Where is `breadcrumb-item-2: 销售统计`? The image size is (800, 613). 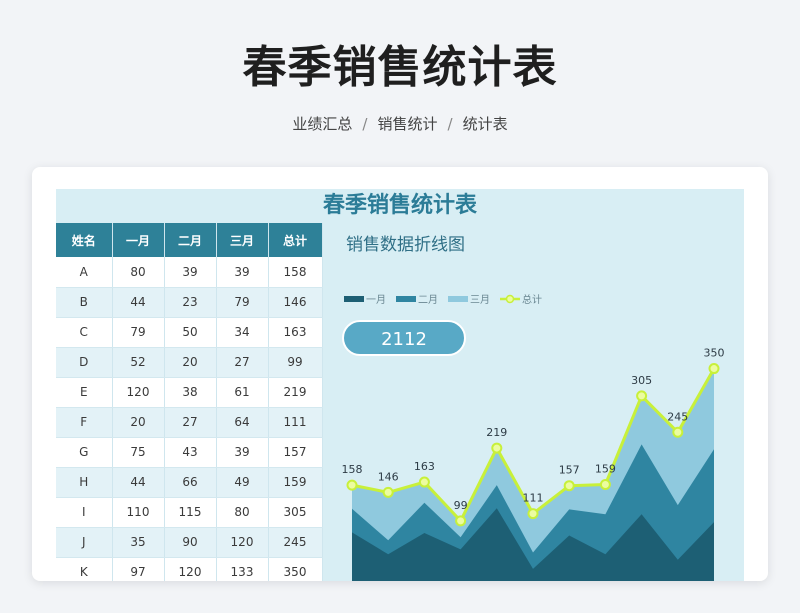 breadcrumb-item-2: 销售统计 is located at coordinates (407, 124).